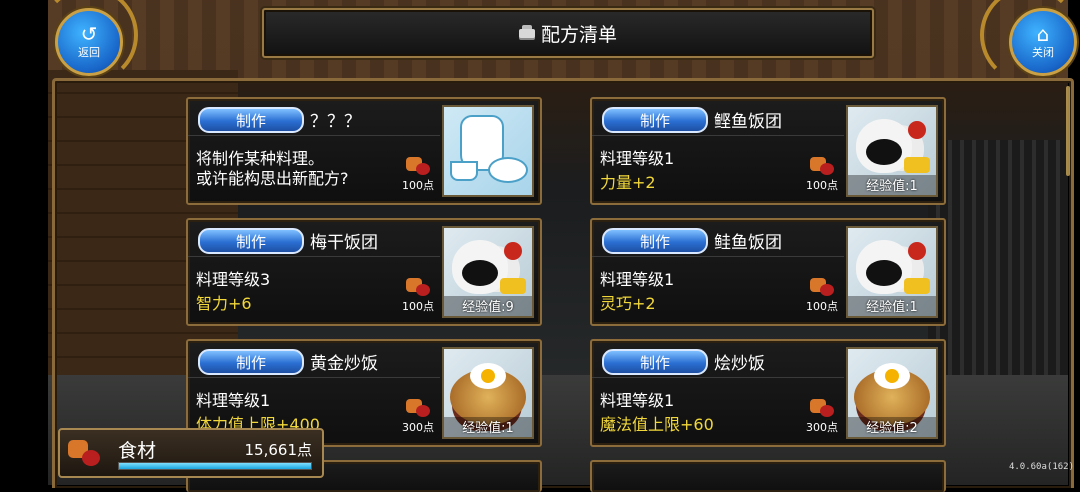 Image resolution: width=1080 pixels, height=492 pixels. I want to click on recipe-card: 制作 鲣鱼饭团 料理等级1 力量+2 100点 经验值:1, so click(768, 151).